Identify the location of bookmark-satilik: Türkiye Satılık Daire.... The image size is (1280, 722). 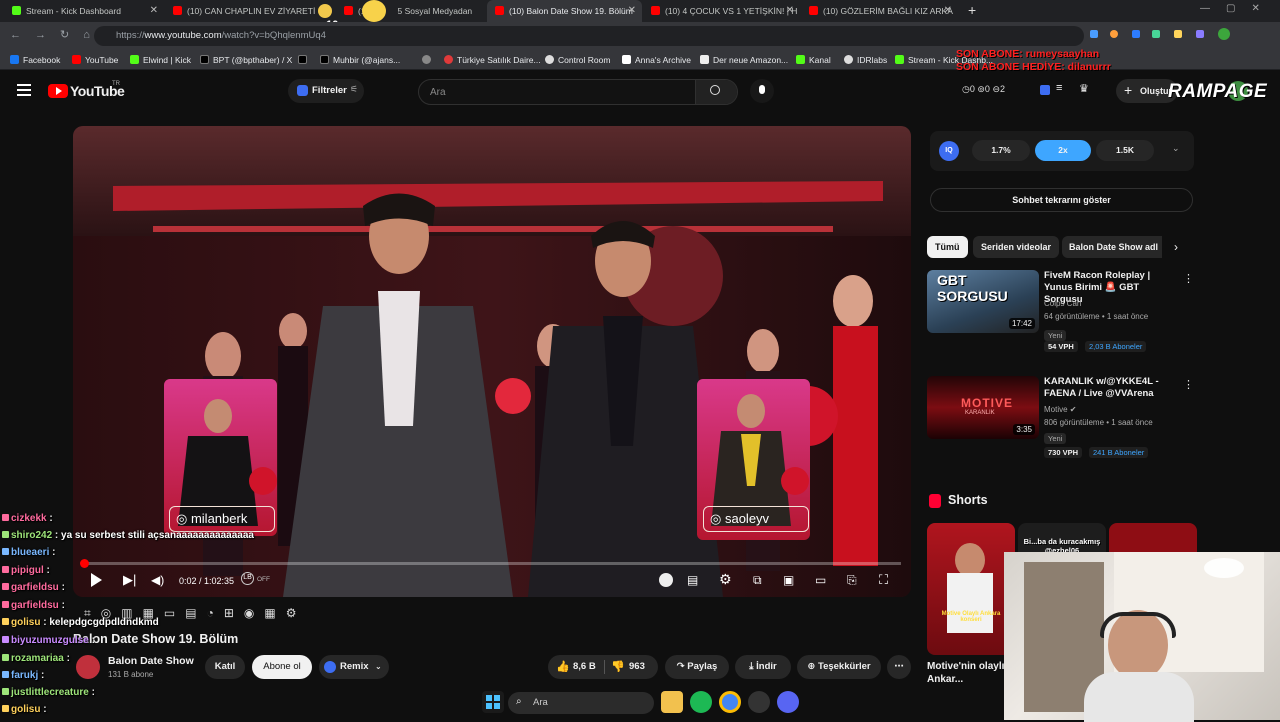
(492, 60).